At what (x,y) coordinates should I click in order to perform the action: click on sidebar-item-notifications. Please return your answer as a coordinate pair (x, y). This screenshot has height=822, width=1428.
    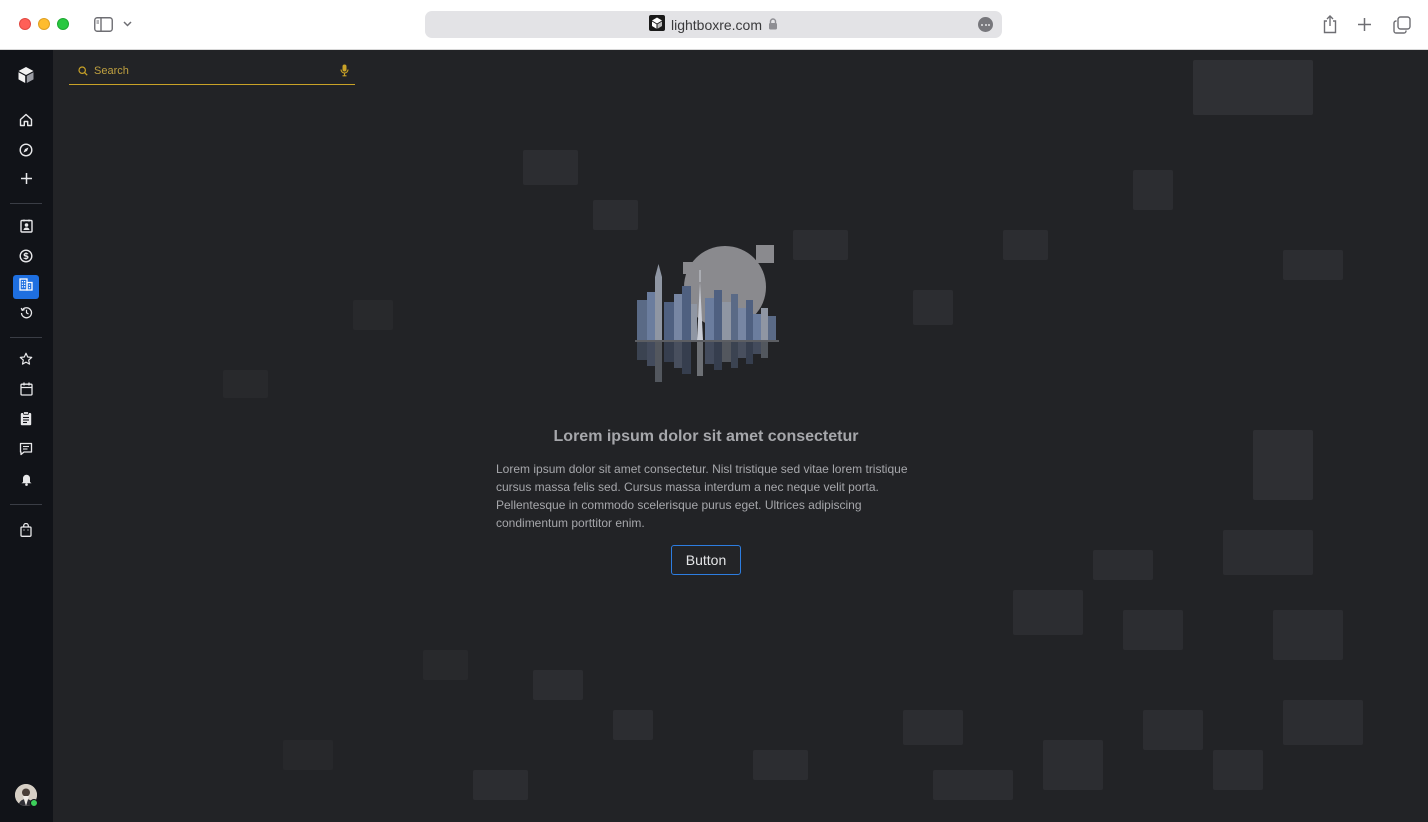
    Looking at the image, I should click on (26, 481).